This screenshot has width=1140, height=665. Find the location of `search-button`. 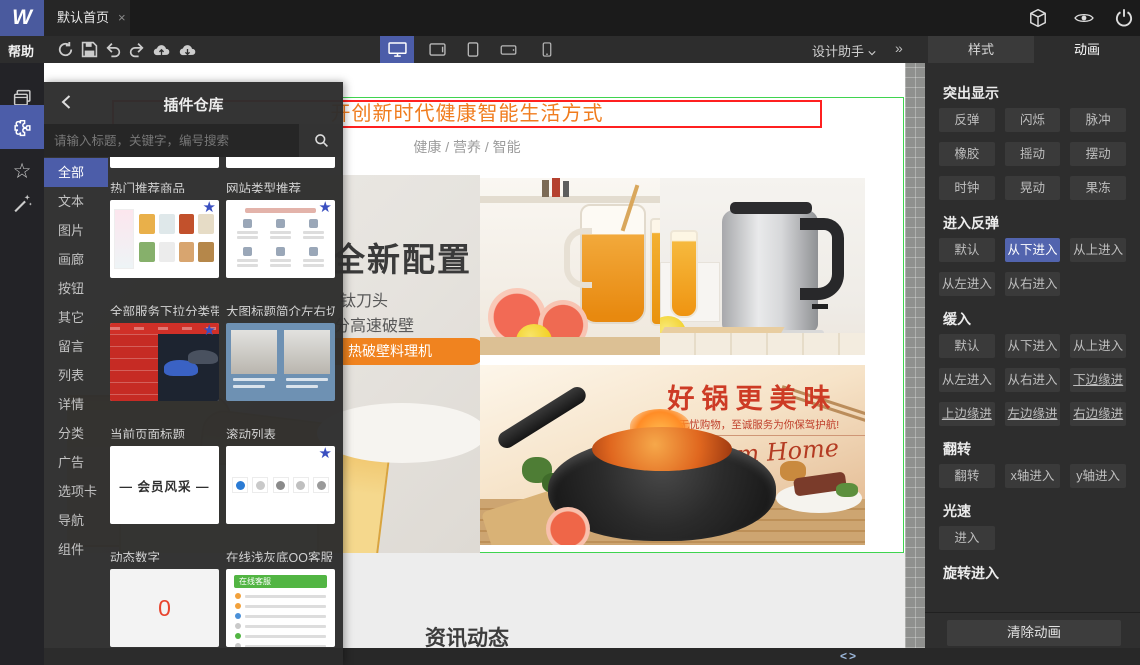

search-button is located at coordinates (321, 140).